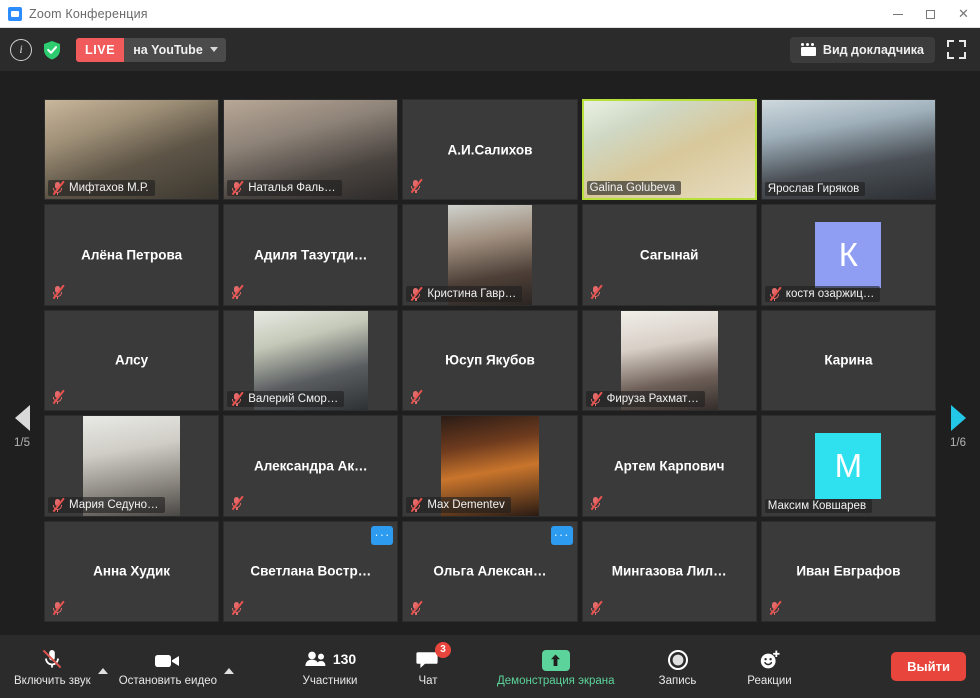 This screenshot has width=980, height=698. What do you see at coordinates (770, 659) in the screenshot?
I see `smiley-plus-icon` at bounding box center [770, 659].